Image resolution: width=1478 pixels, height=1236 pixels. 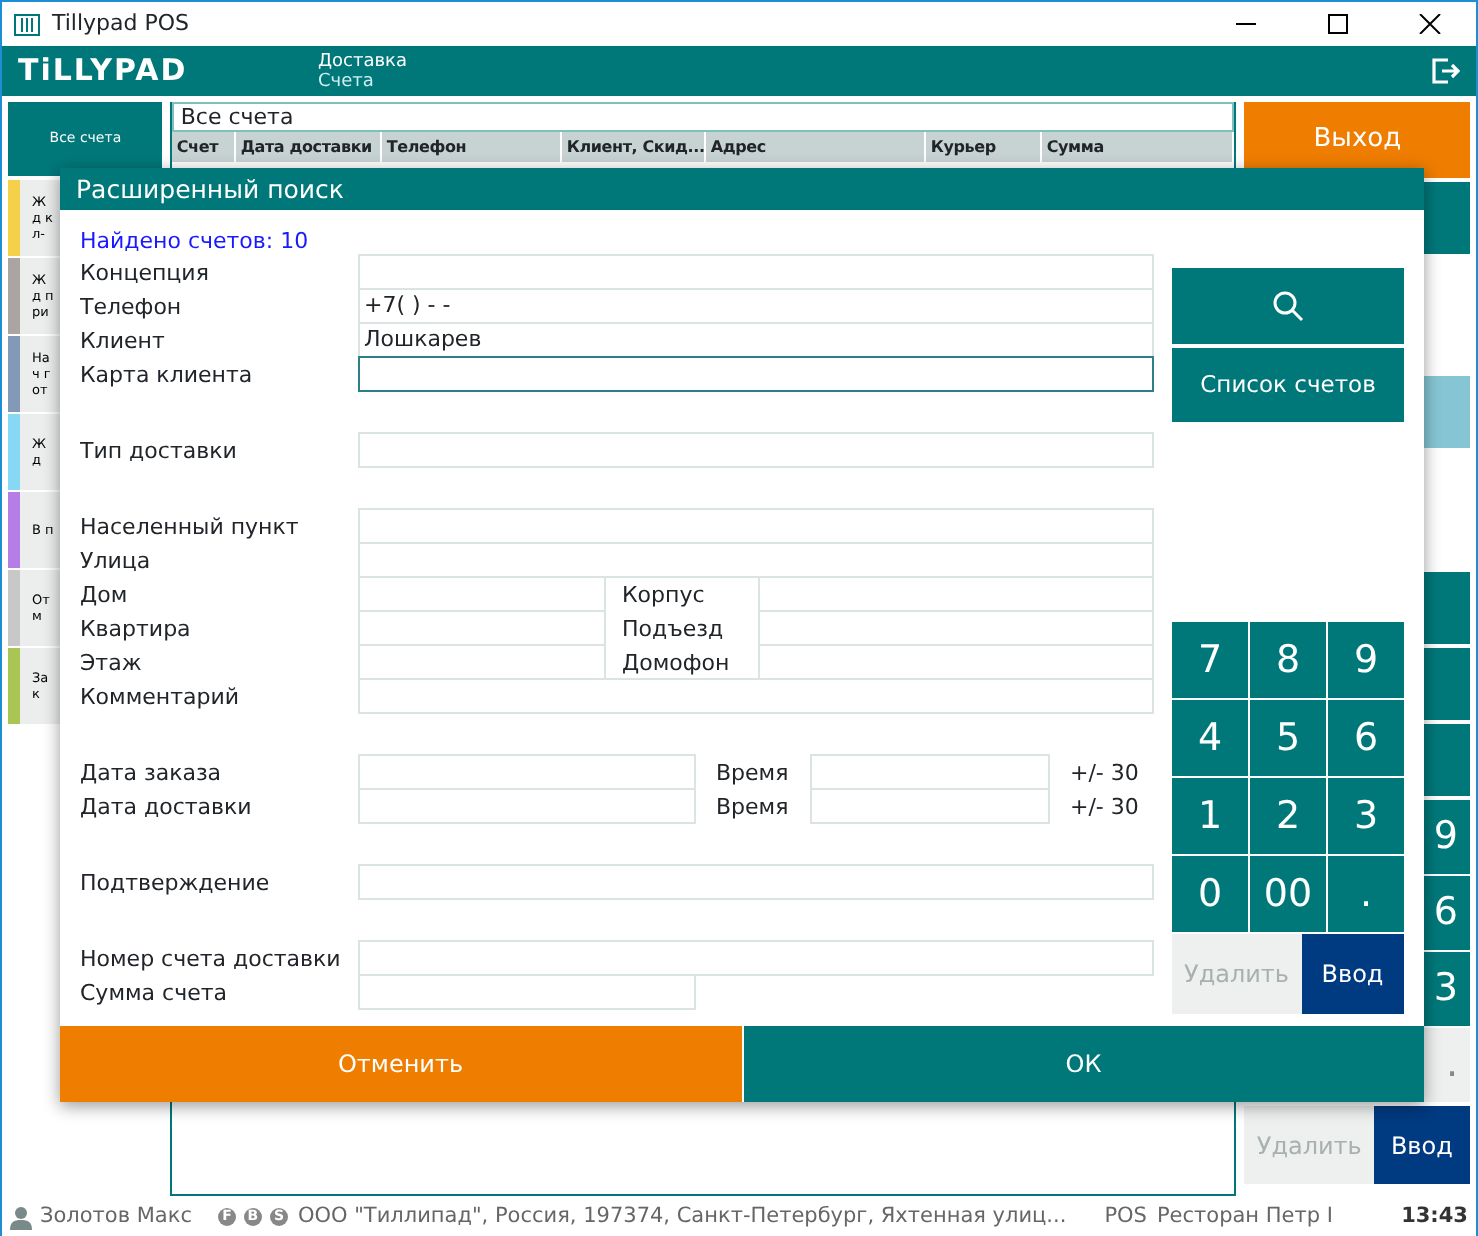 I want to click on column-header: Телефон, so click(x=472, y=147).